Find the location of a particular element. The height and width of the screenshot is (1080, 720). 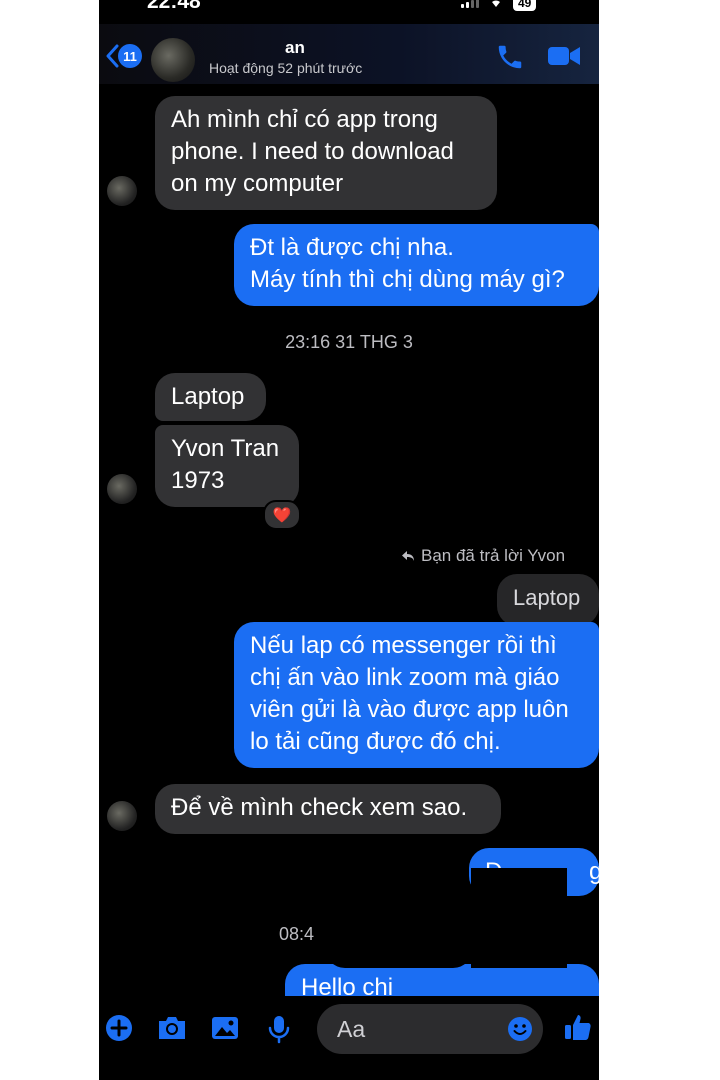

signal-icon is located at coordinates (470, 4).